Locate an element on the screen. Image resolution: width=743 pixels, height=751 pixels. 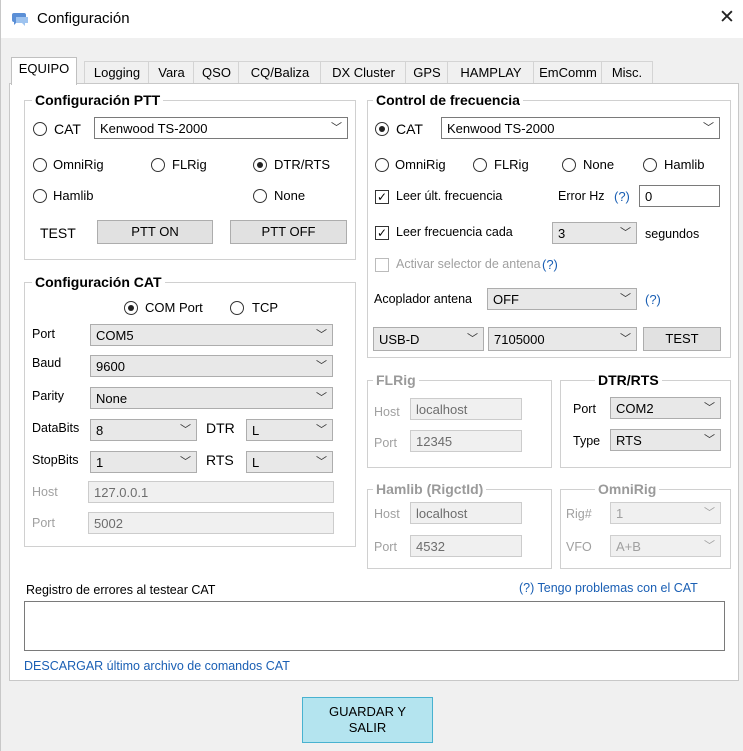
port-select: COM5 ﹀ is located at coordinates (211, 335).